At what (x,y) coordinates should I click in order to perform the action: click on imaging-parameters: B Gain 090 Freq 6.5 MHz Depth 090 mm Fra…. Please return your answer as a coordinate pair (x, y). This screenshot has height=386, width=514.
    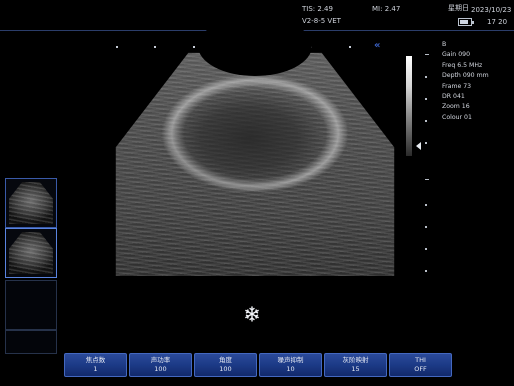
    Looking at the image, I should click on (465, 81).